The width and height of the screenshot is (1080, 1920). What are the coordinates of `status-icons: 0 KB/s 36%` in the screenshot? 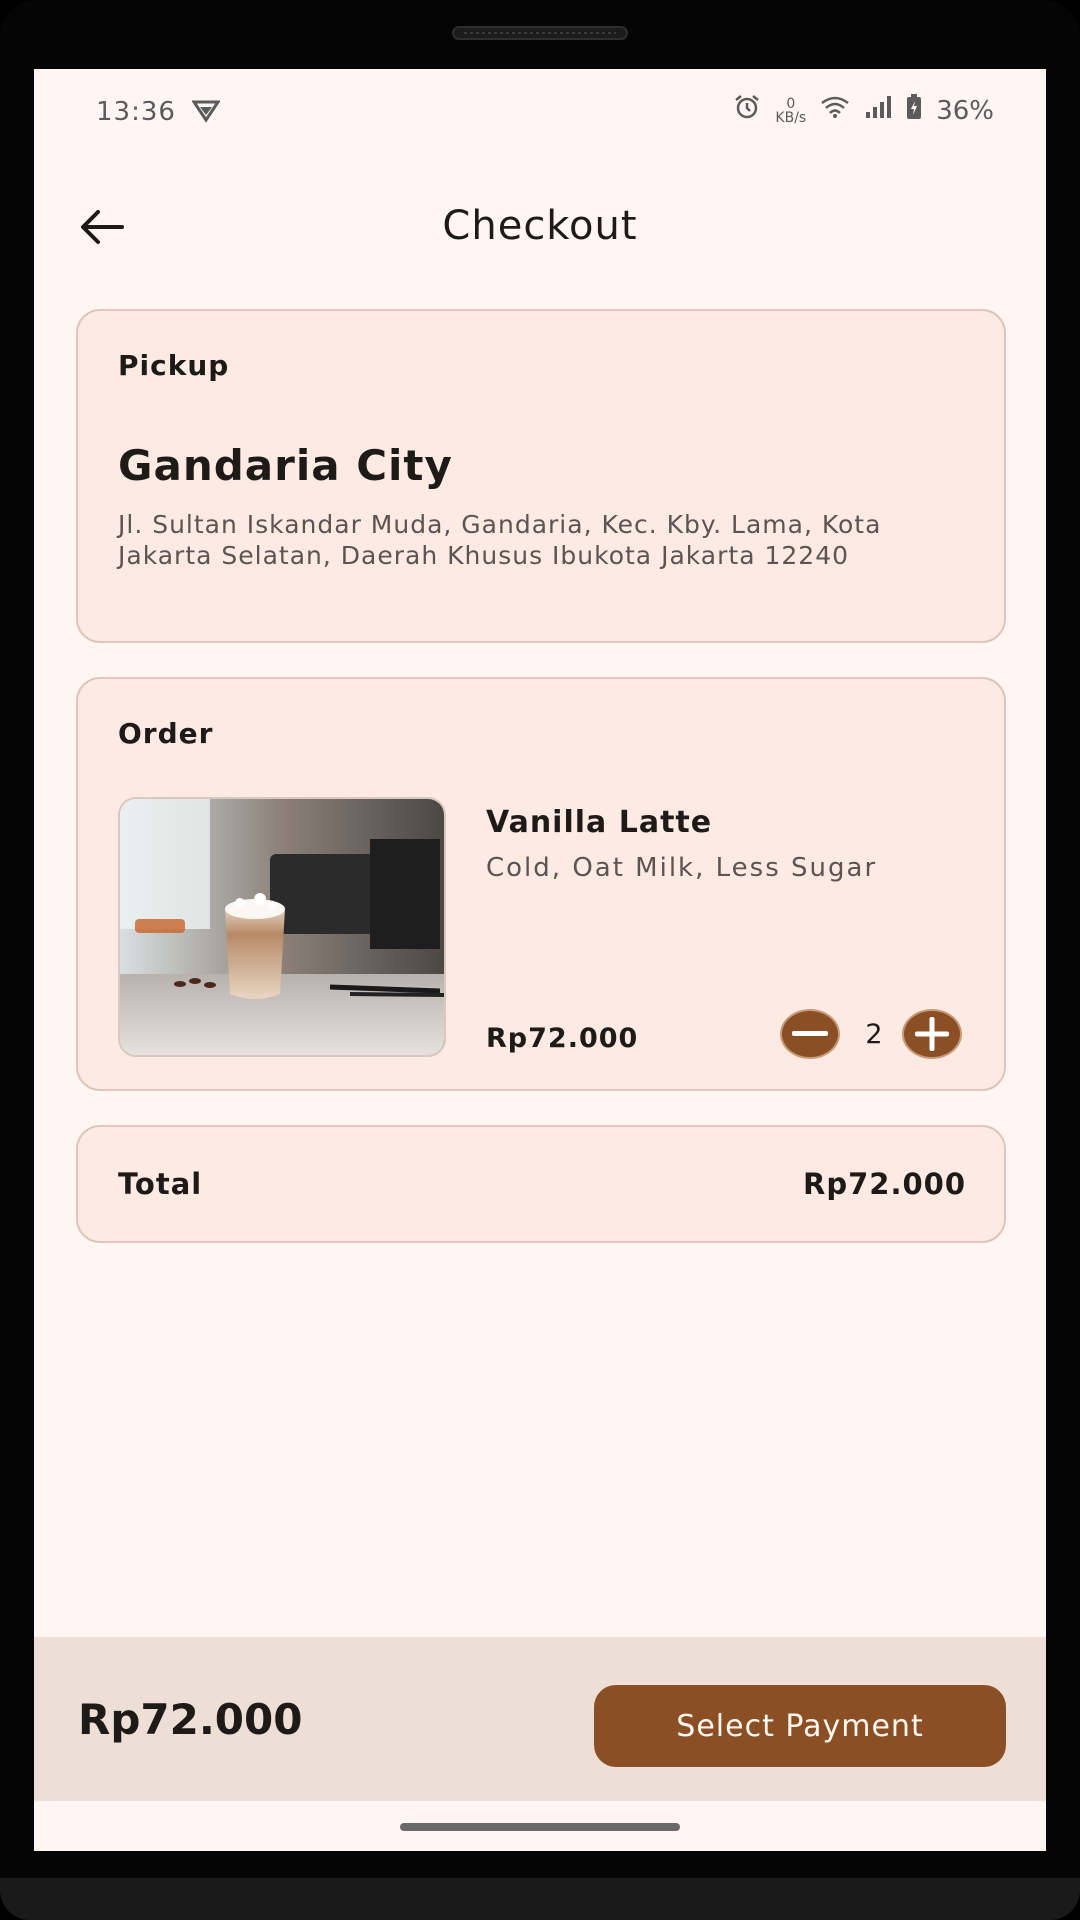 It's located at (863, 110).